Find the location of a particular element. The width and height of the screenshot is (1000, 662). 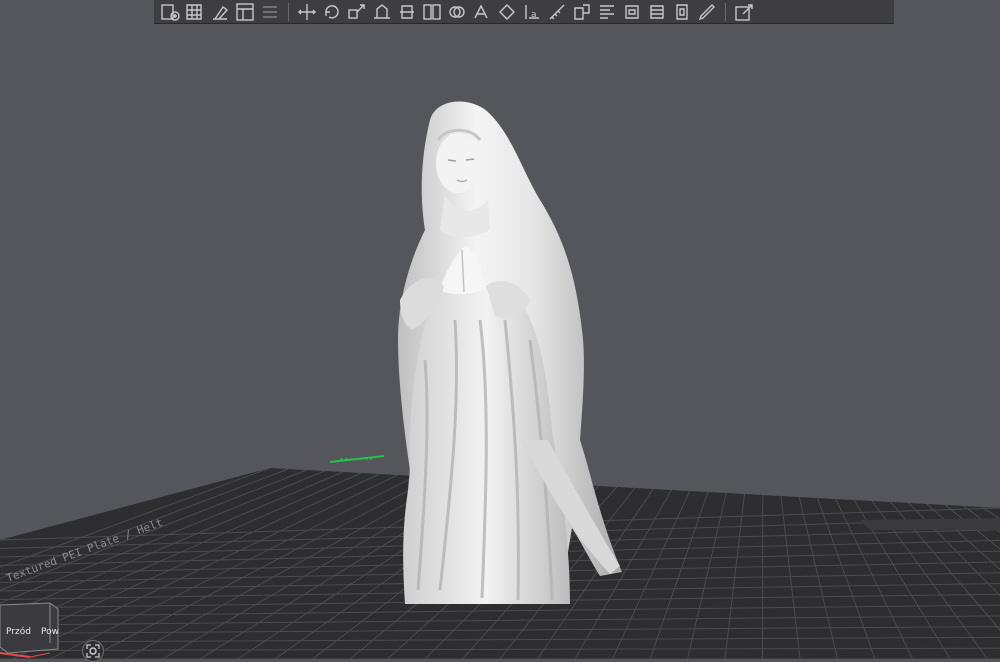

scale-button is located at coordinates (357, 12).